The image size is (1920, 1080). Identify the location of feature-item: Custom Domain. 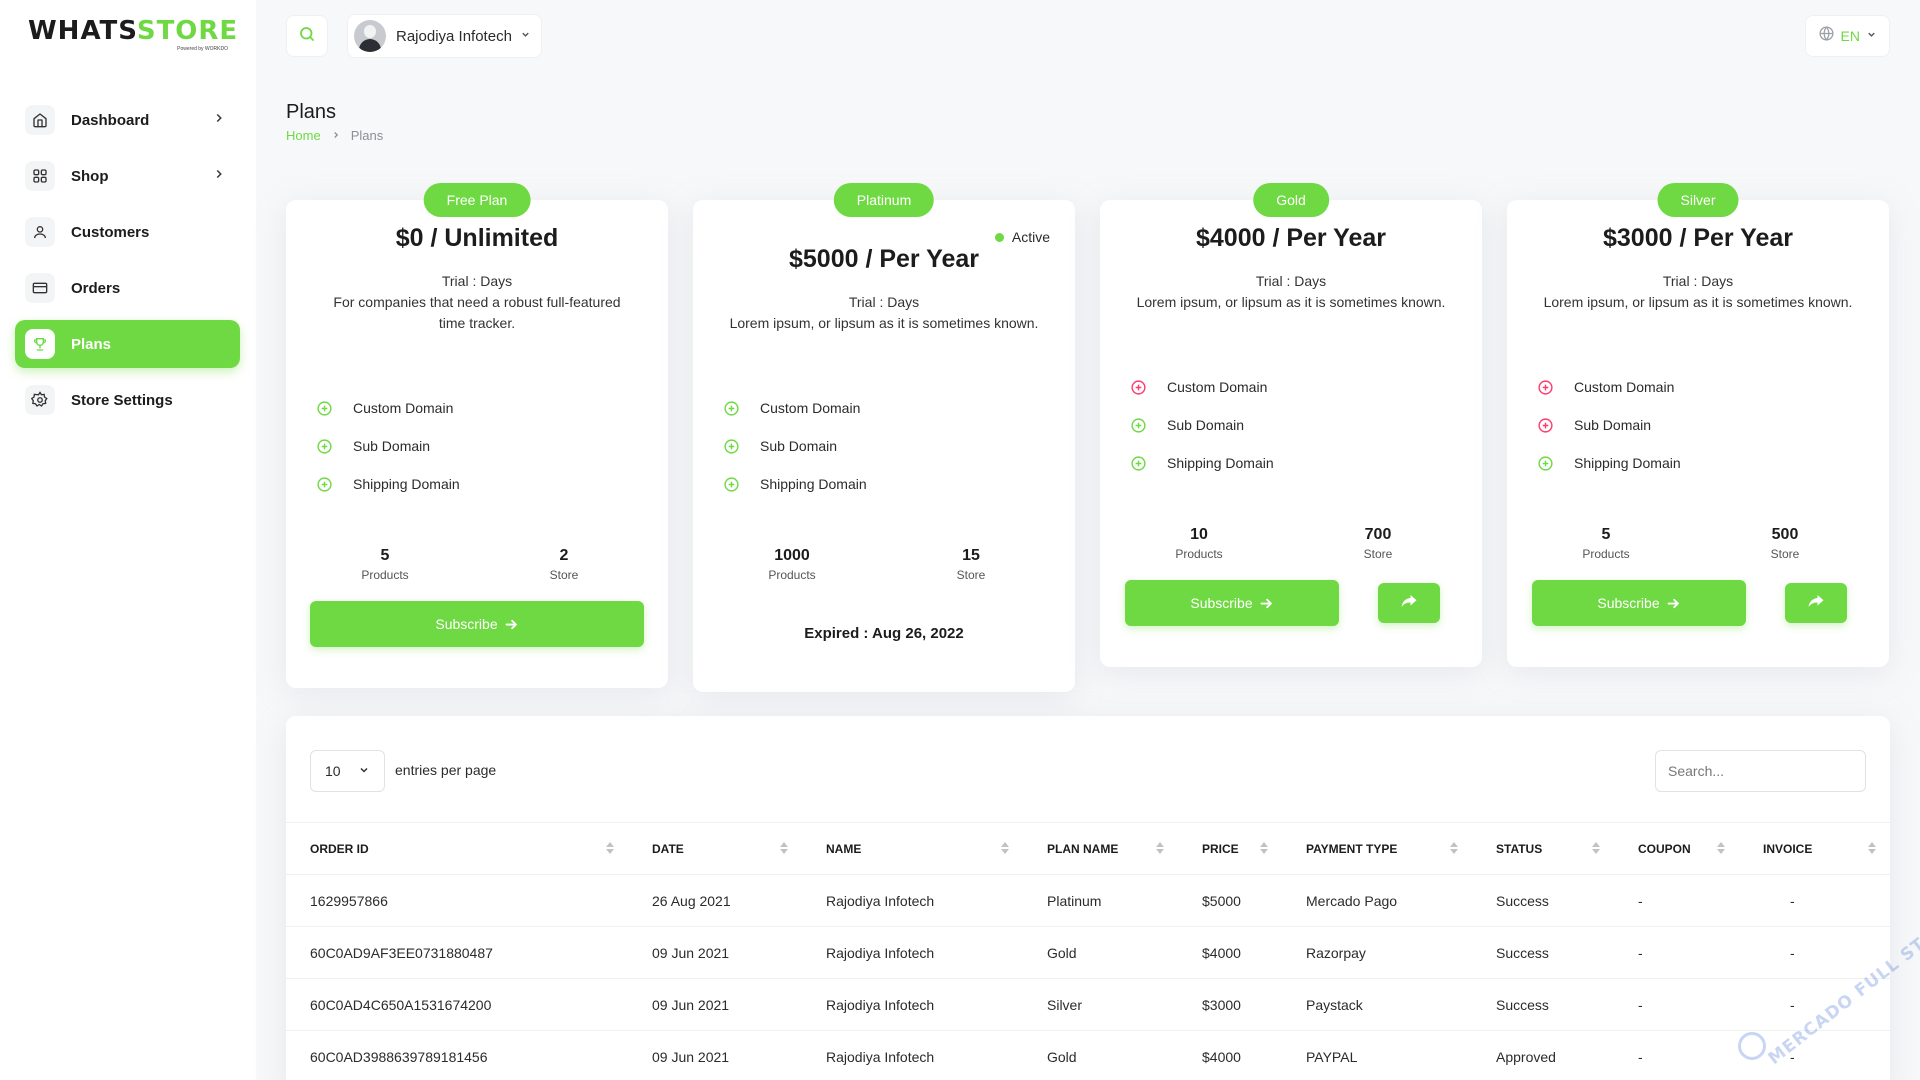
(1609, 387).